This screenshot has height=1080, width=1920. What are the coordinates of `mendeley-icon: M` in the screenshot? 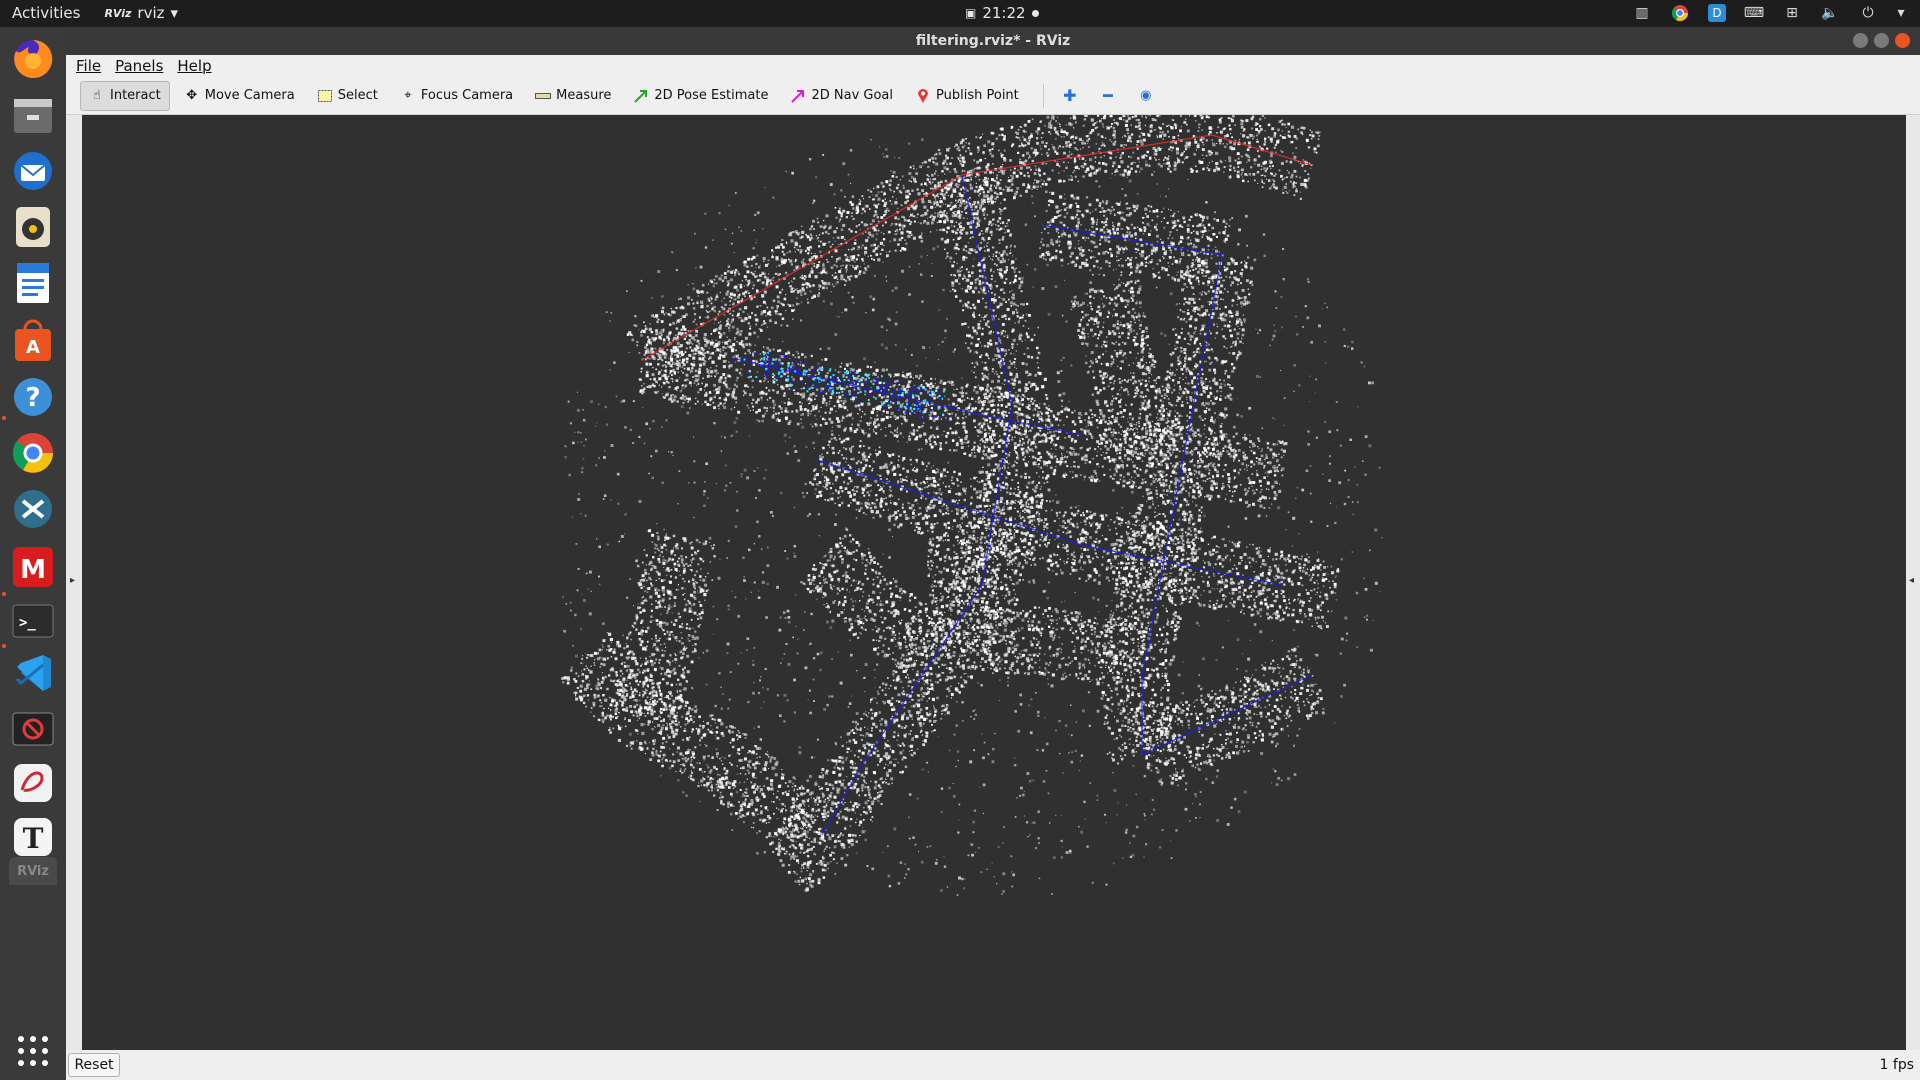 It's located at (33, 567).